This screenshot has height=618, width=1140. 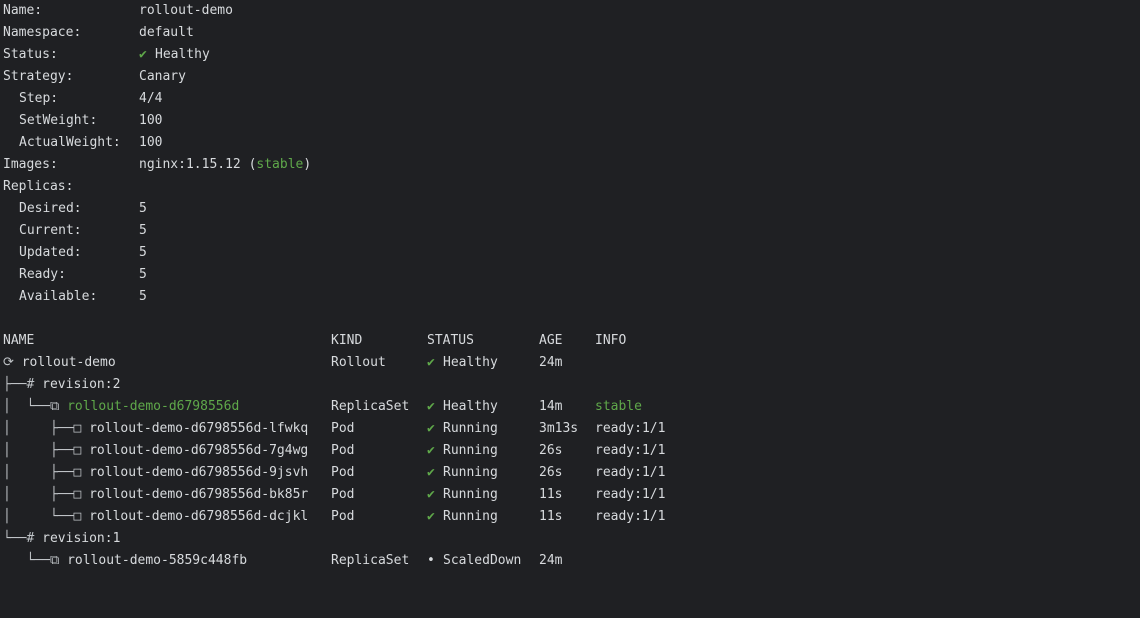 What do you see at coordinates (199, 516) in the screenshot?
I see `row-name: rollout-demo-d6798556d-dcjkl` at bounding box center [199, 516].